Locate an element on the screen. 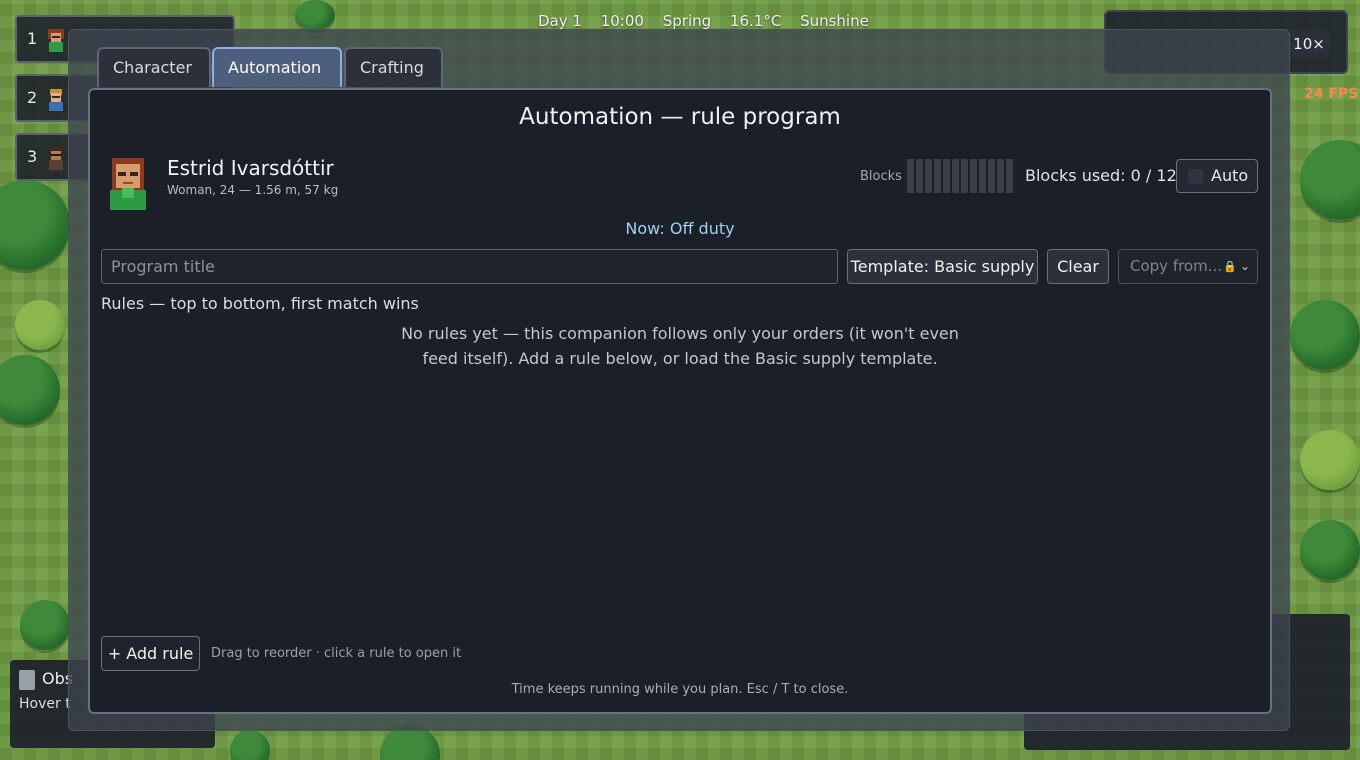 This screenshot has height=760, width=1360. auto-checkbox is located at coordinates (1195, 176).